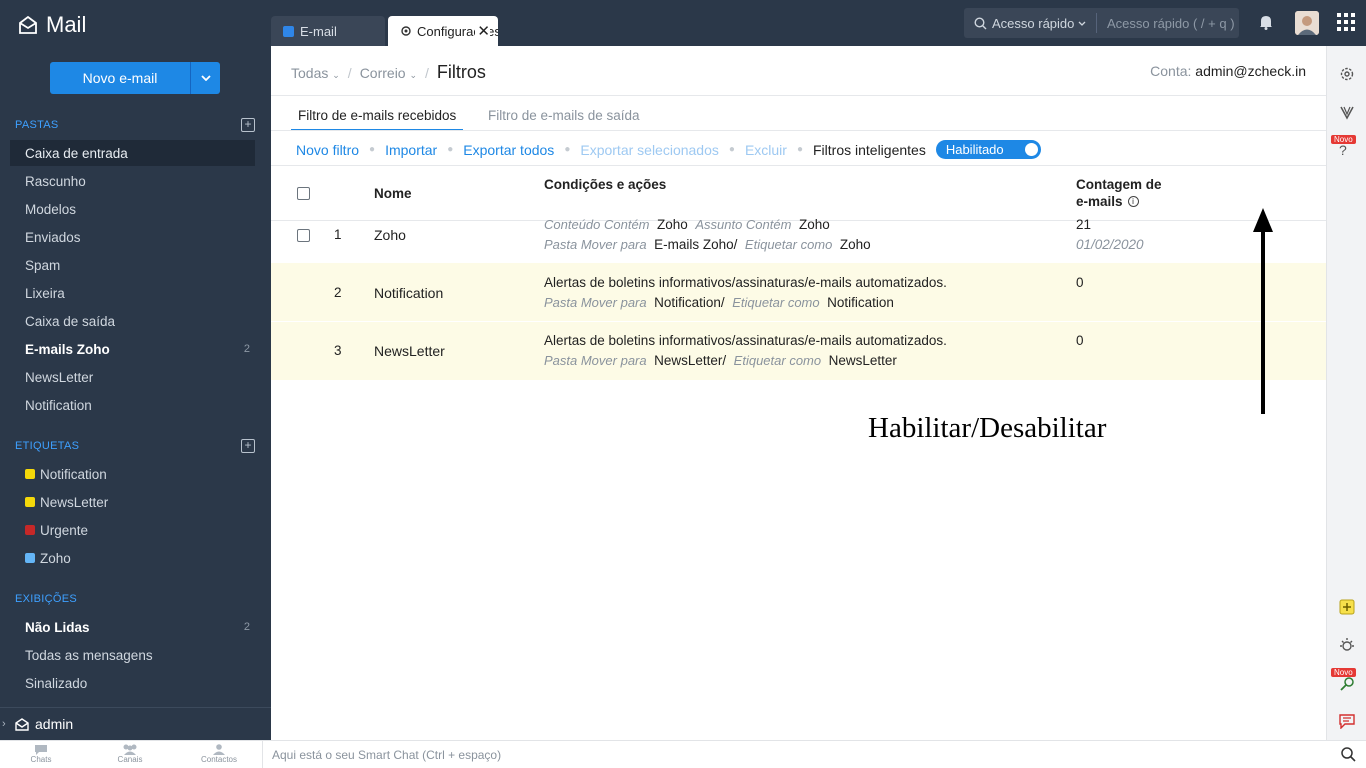  What do you see at coordinates (443, 31) in the screenshot?
I see `tab-settings: Configurações ✕` at bounding box center [443, 31].